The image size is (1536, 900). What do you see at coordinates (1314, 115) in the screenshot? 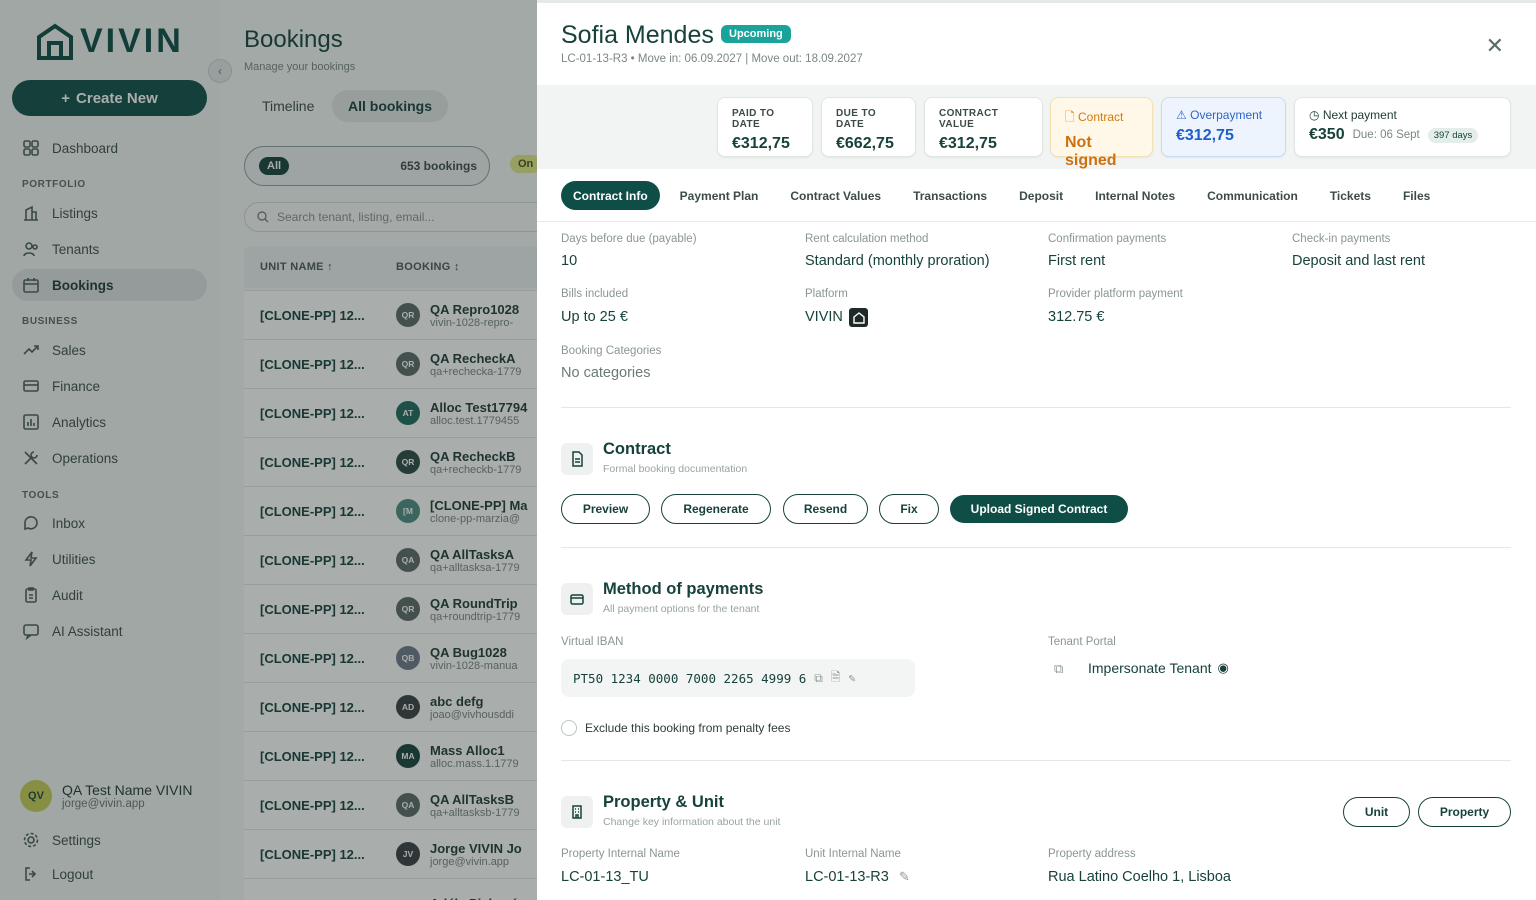
I see `clock-icon: ◷` at bounding box center [1314, 115].